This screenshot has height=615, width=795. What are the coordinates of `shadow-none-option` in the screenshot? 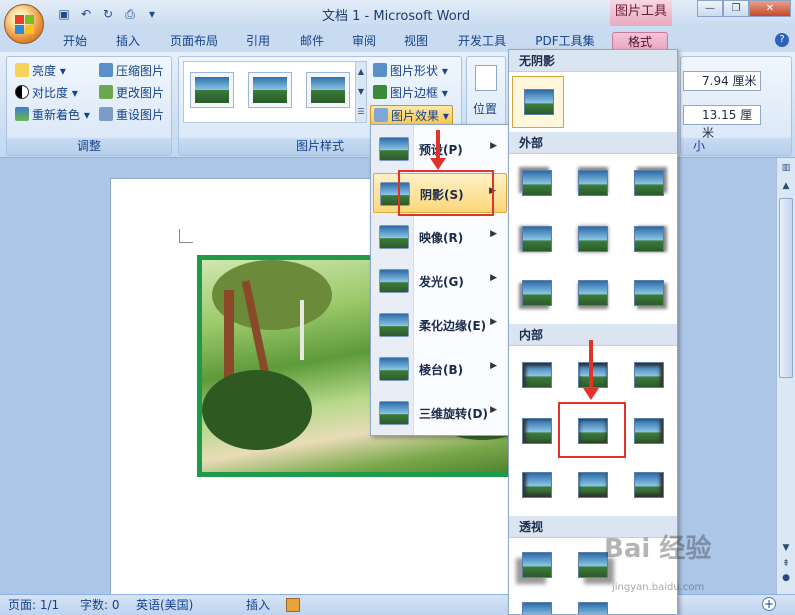 It's located at (538, 102).